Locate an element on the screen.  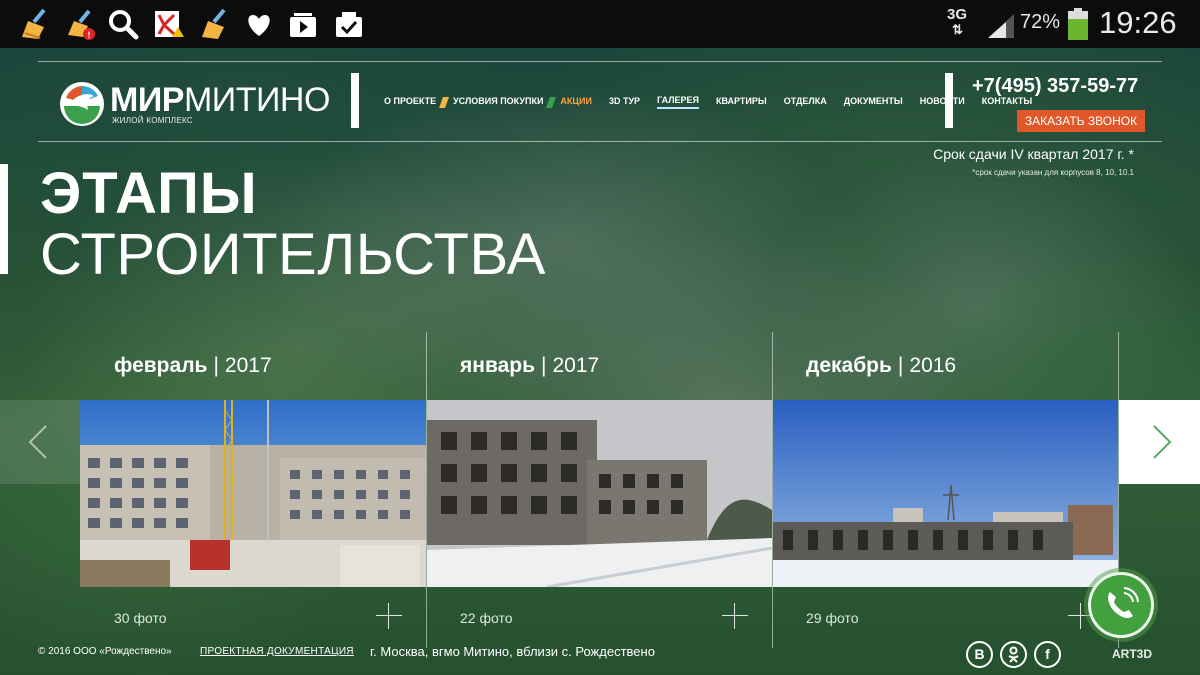
nav-documents: ДОКУМЕНТЫ is located at coordinates (873, 102).